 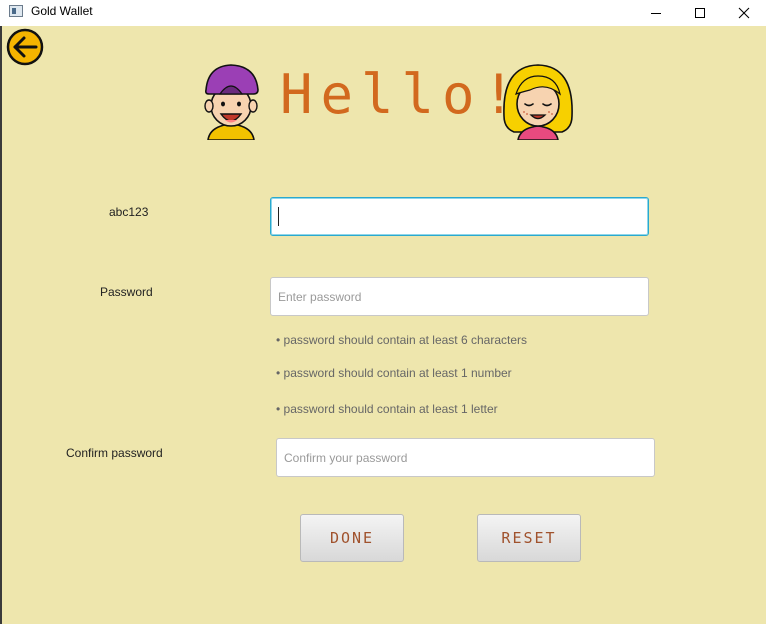 I want to click on maximize-icon, so click(x=699, y=13).